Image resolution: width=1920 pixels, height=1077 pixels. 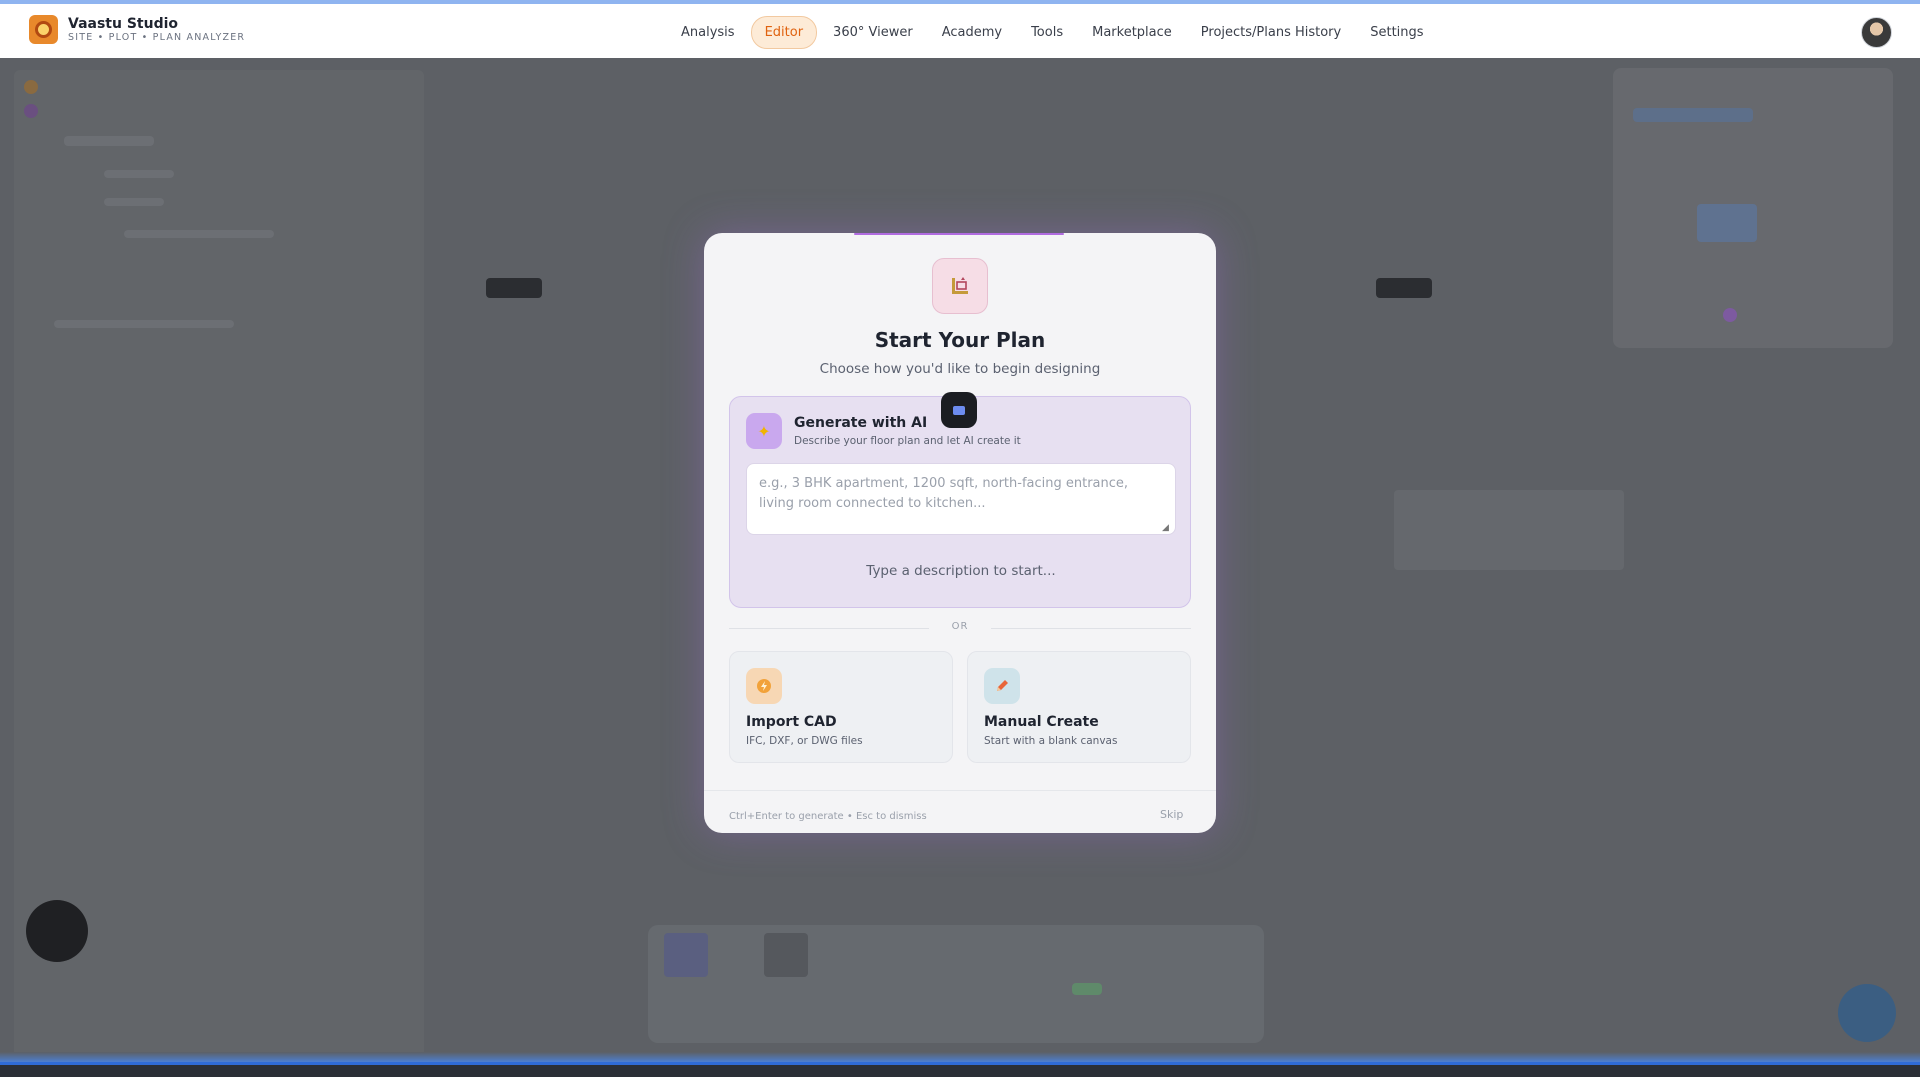 What do you see at coordinates (1727, 223) in the screenshot?
I see `ghost-block` at bounding box center [1727, 223].